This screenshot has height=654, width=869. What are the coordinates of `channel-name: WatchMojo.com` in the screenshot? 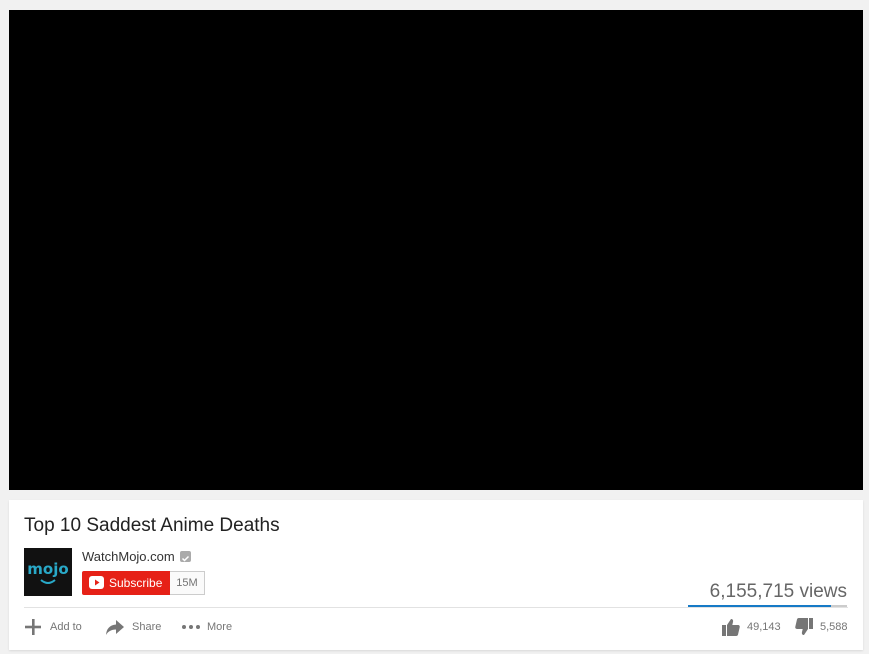 It's located at (128, 556).